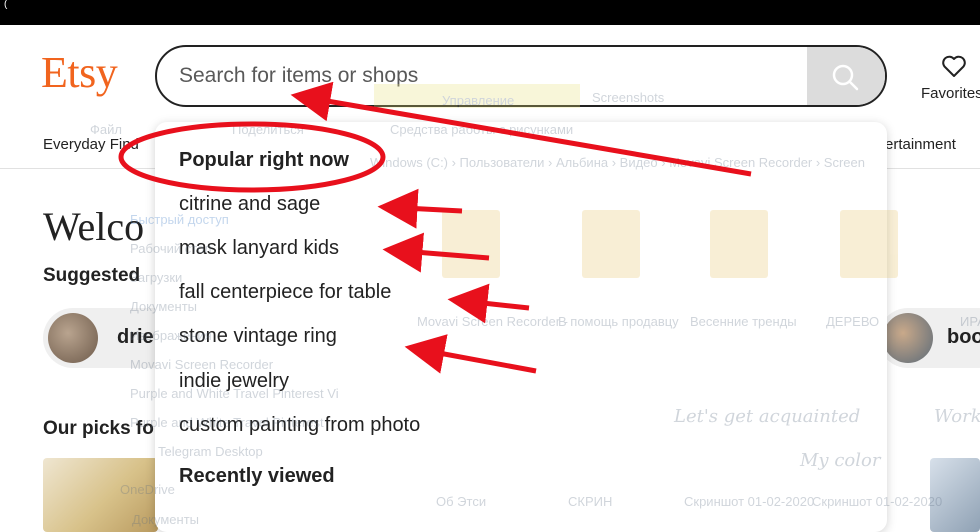  I want to click on suggested-search-pill-right: boo, so click(929, 338).